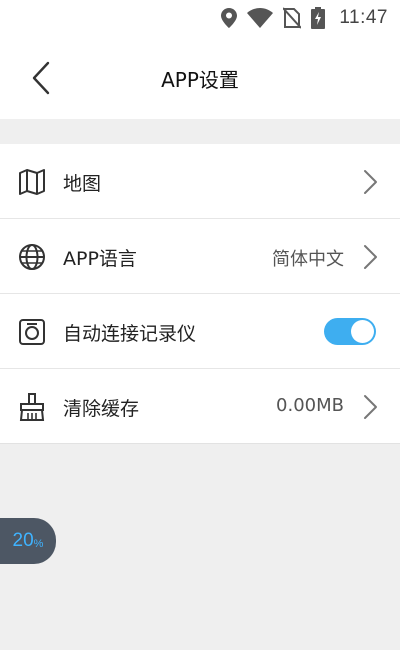 This screenshot has width=400, height=650. I want to click on battery-charging-icon, so click(318, 18).